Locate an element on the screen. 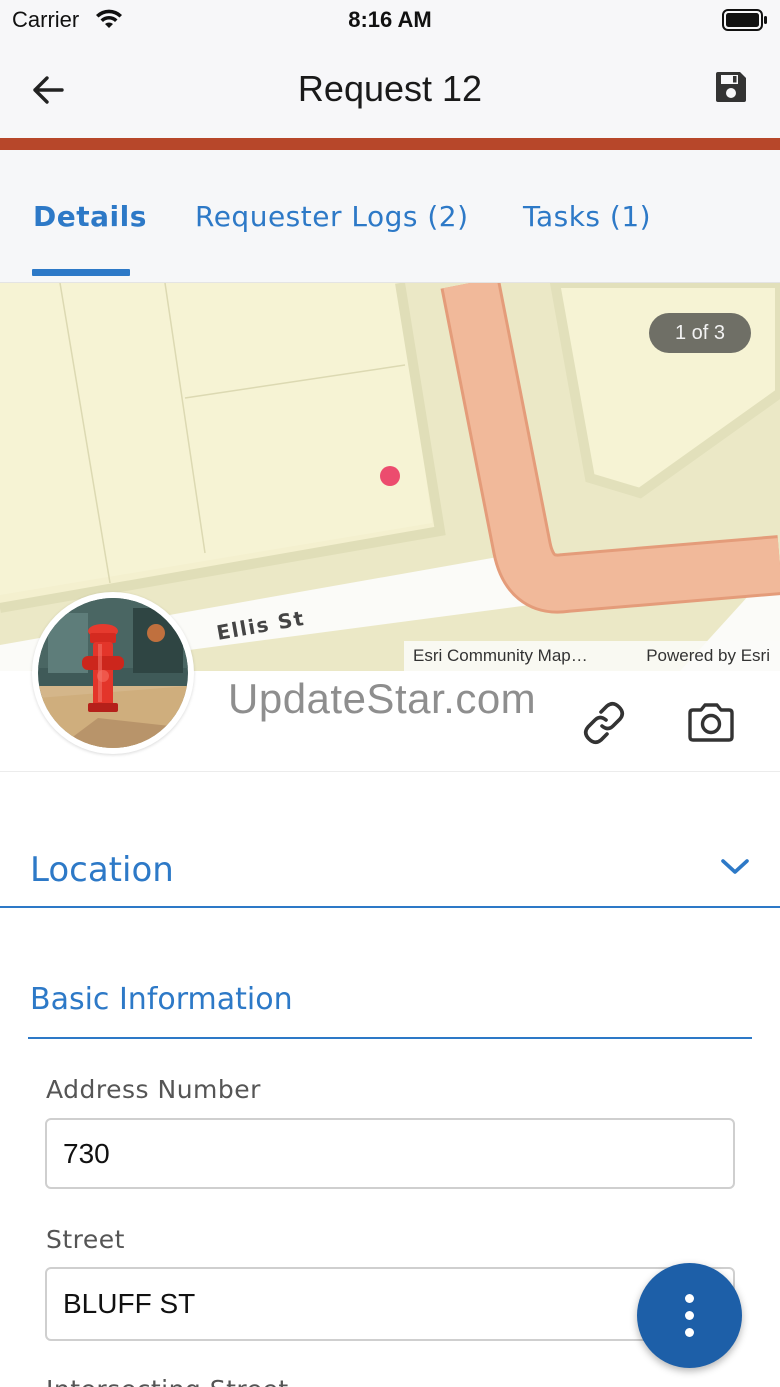 Image resolution: width=780 pixels, height=1387 pixels. location-marker is located at coordinates (390, 476).